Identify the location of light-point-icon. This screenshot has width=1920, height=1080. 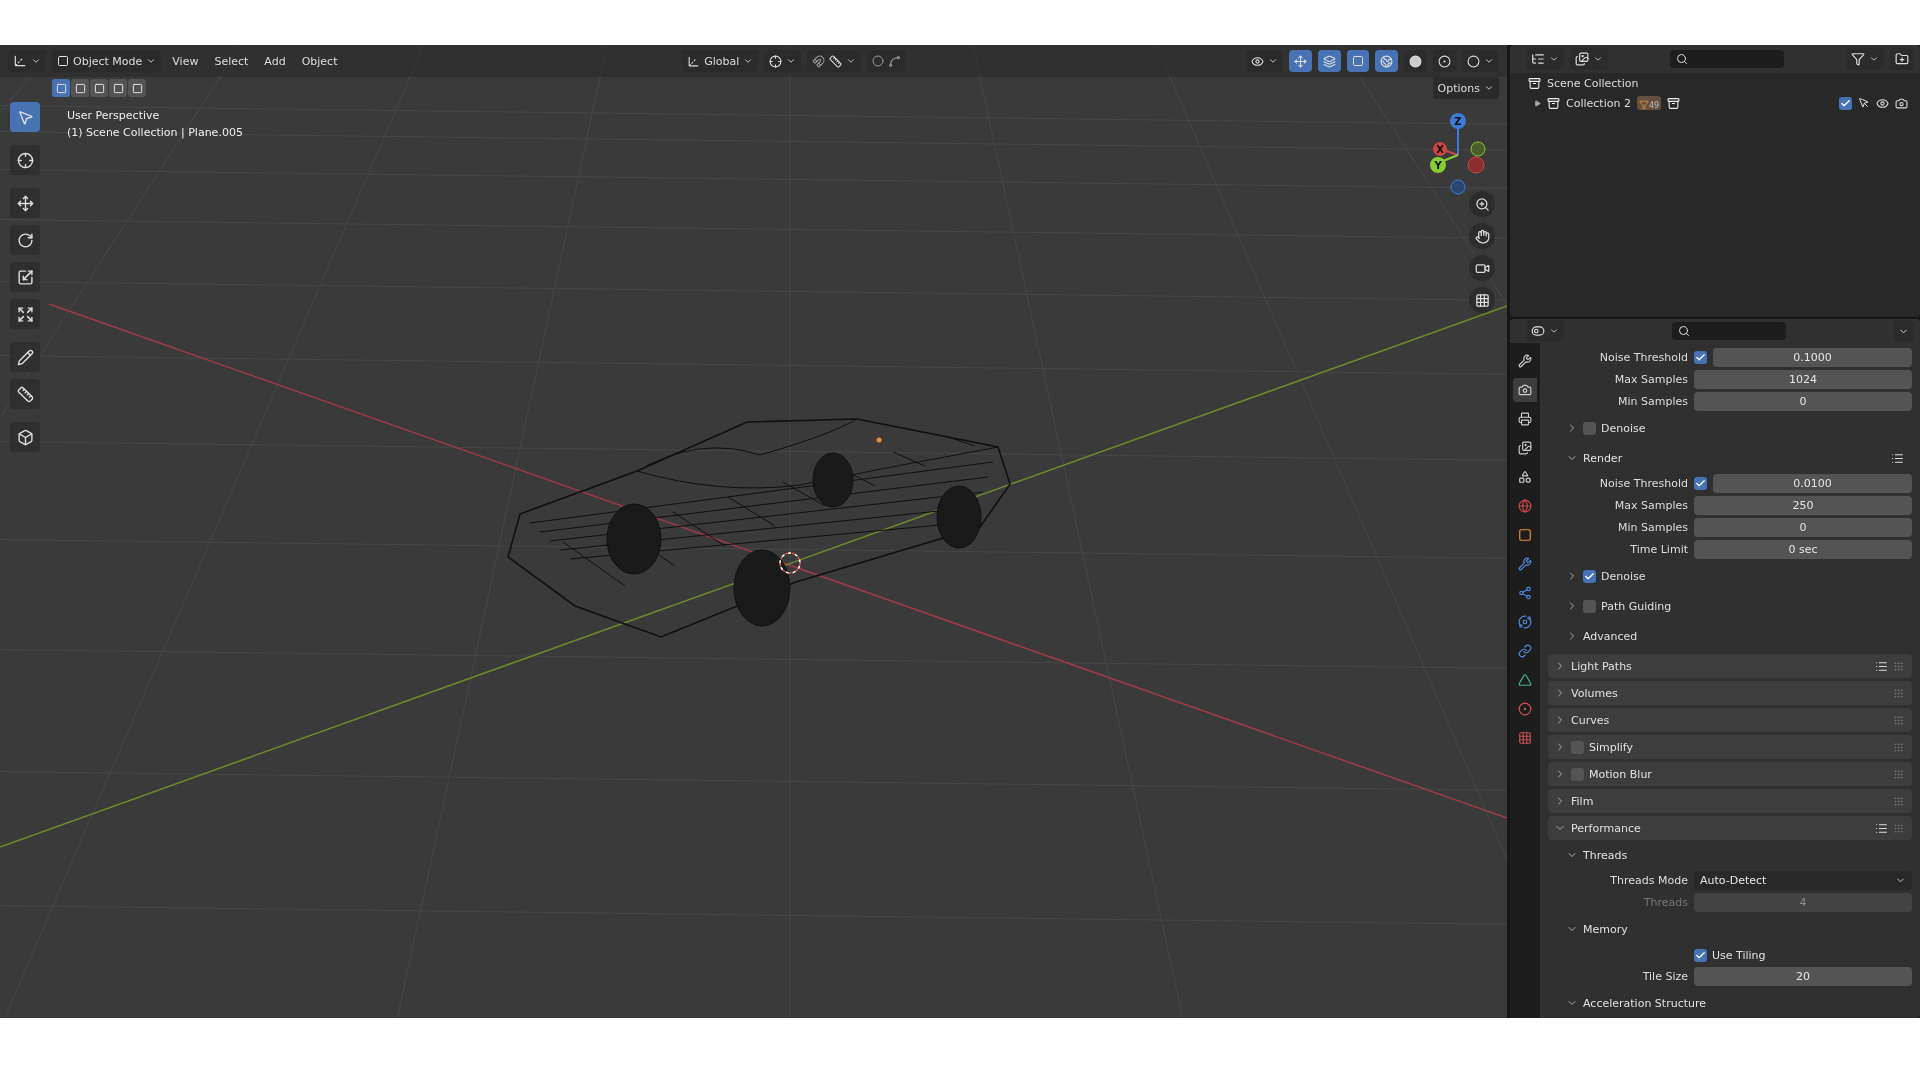
(879, 440).